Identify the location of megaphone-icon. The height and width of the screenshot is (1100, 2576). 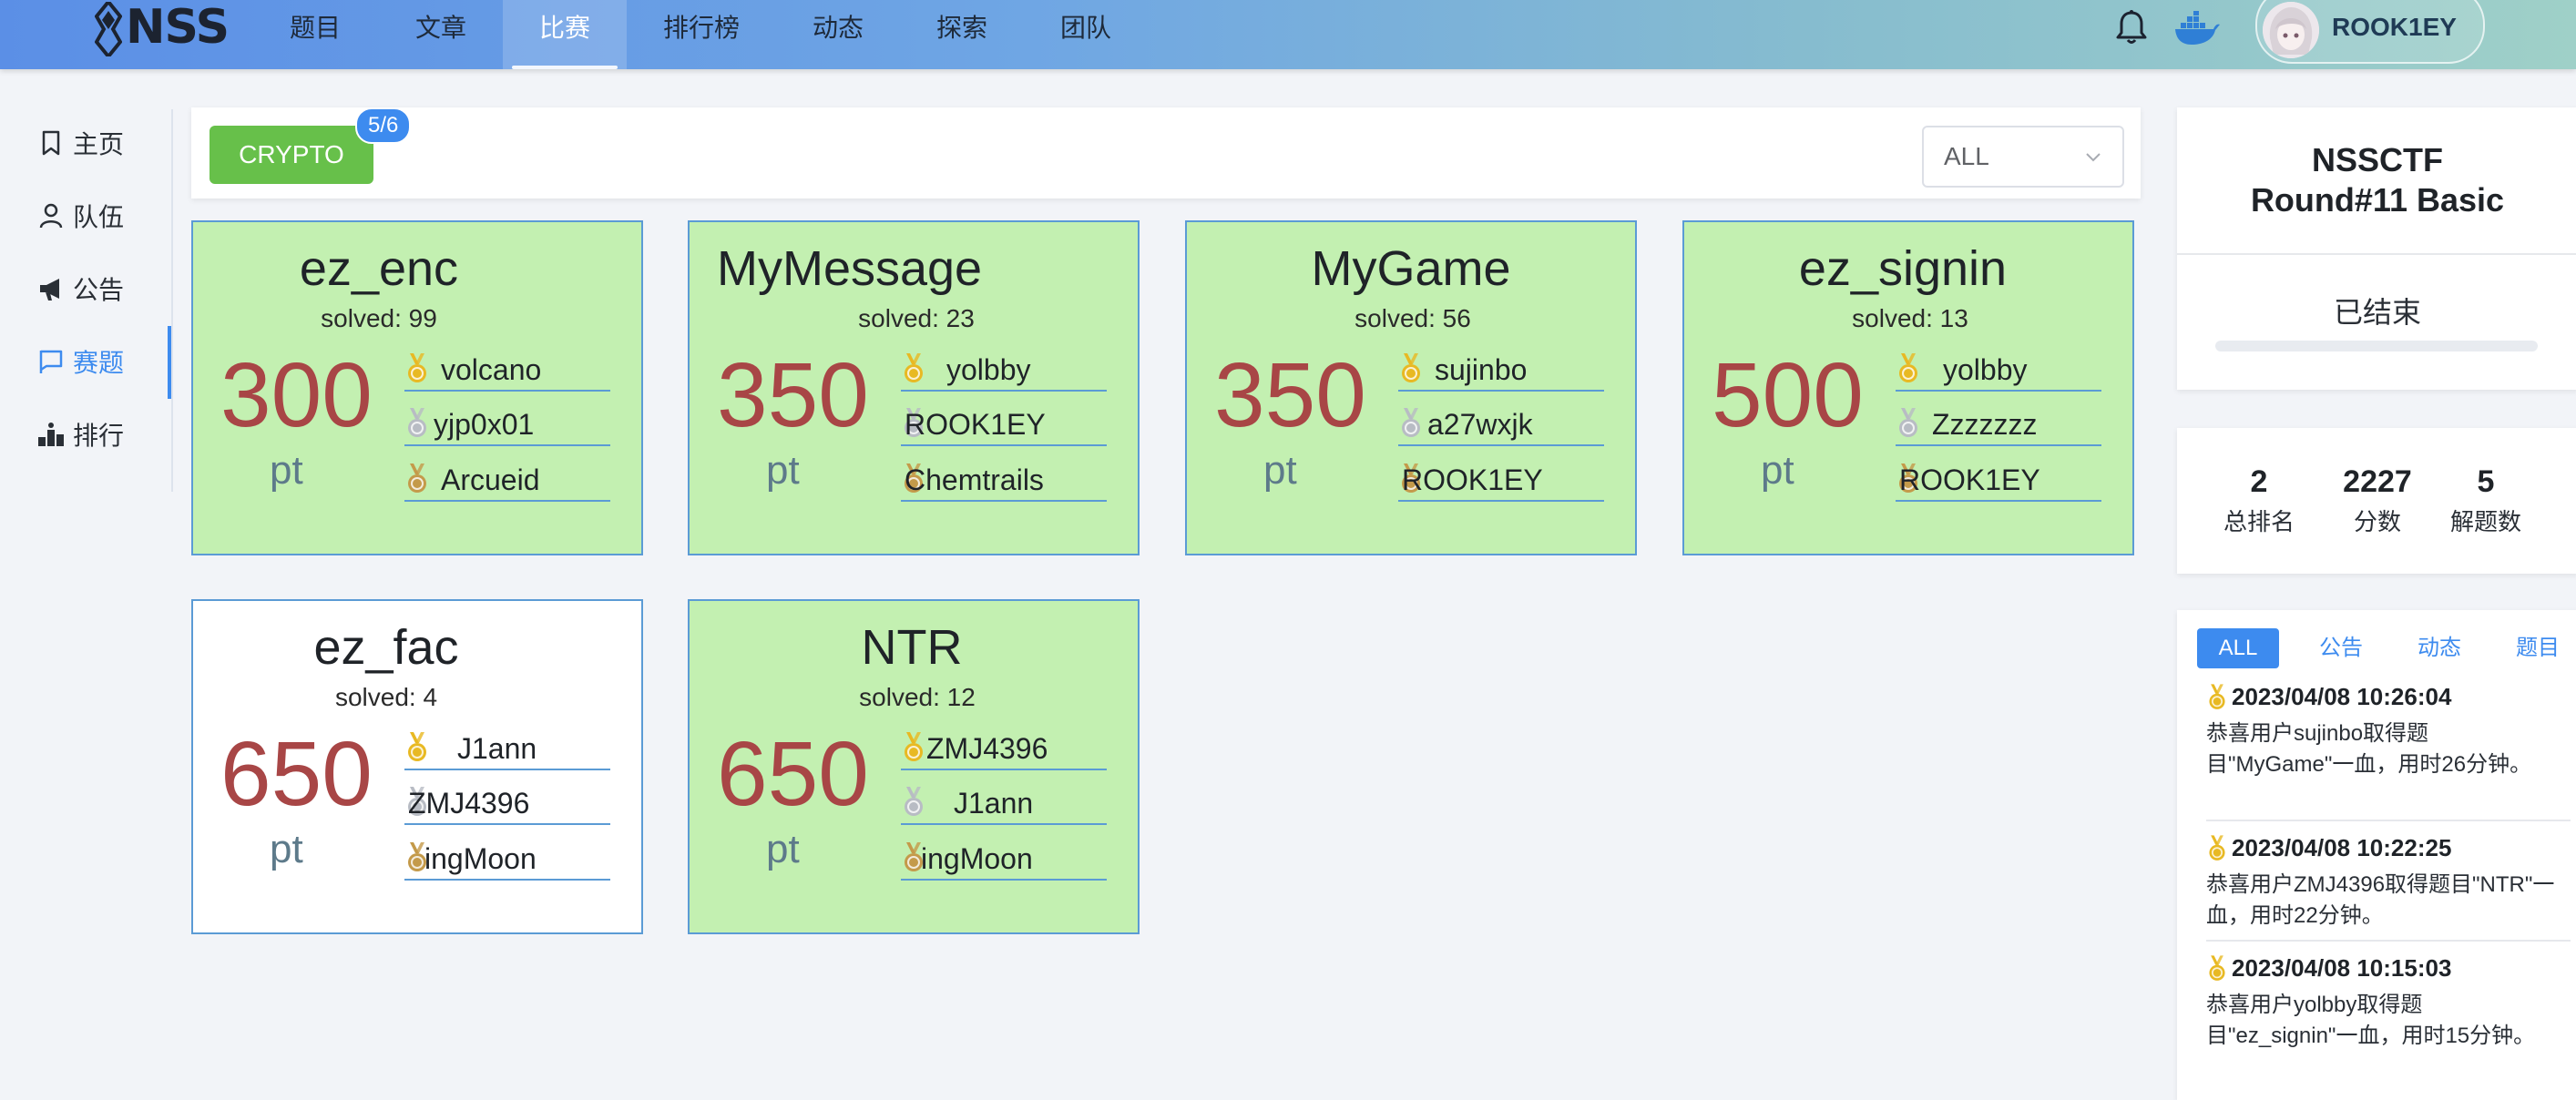
(51, 288).